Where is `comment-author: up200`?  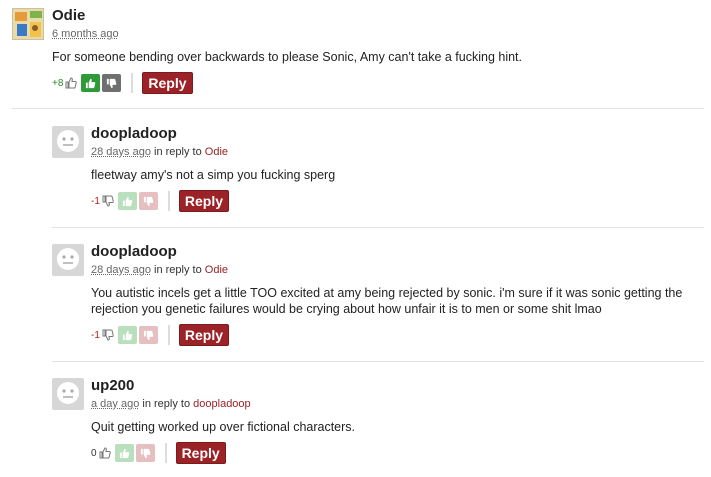
comment-author: up200 is located at coordinates (112, 385).